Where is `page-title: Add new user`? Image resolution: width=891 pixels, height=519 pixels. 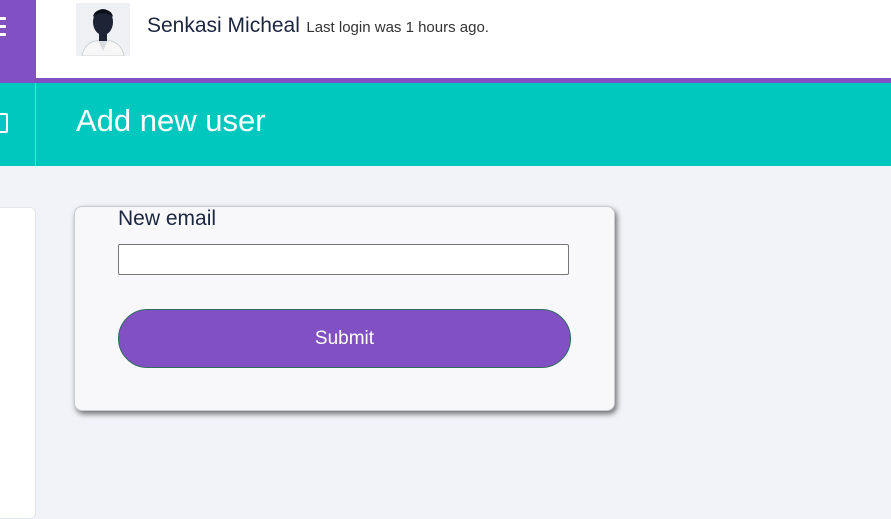 page-title: Add new user is located at coordinates (171, 120).